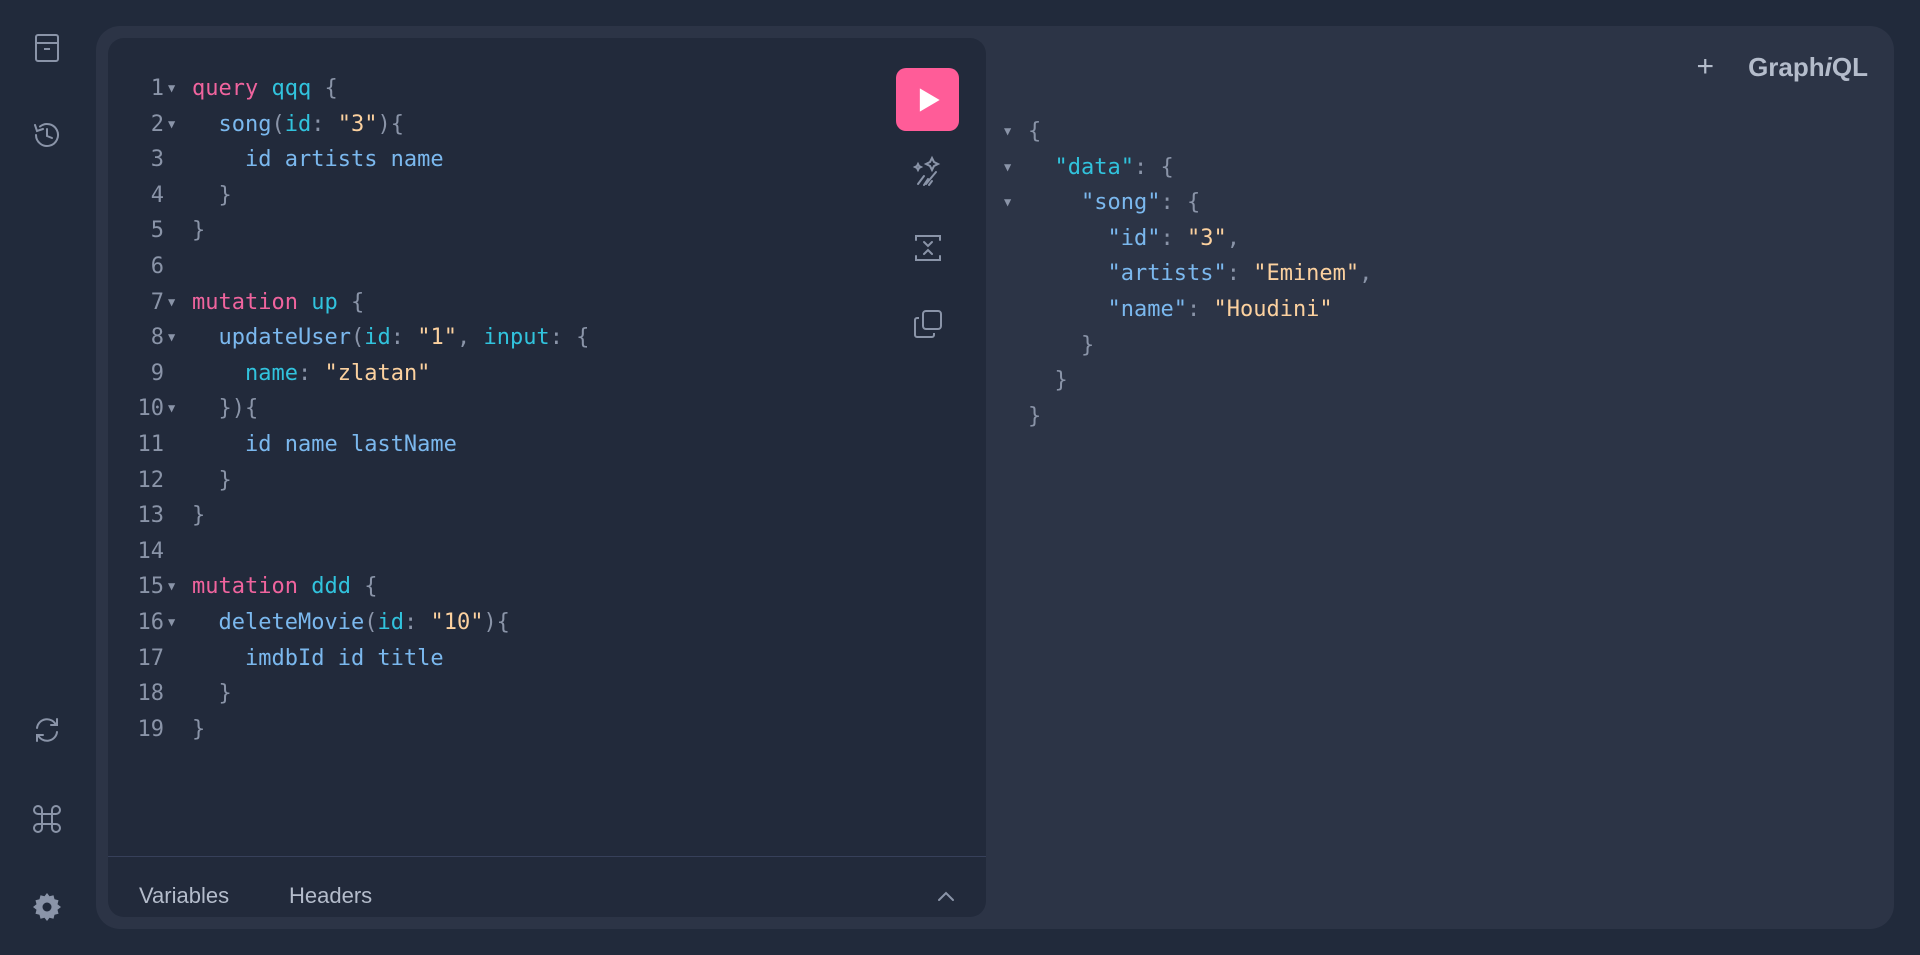  What do you see at coordinates (488, 160) in the screenshot?
I see `code-line: 3 id artists name` at bounding box center [488, 160].